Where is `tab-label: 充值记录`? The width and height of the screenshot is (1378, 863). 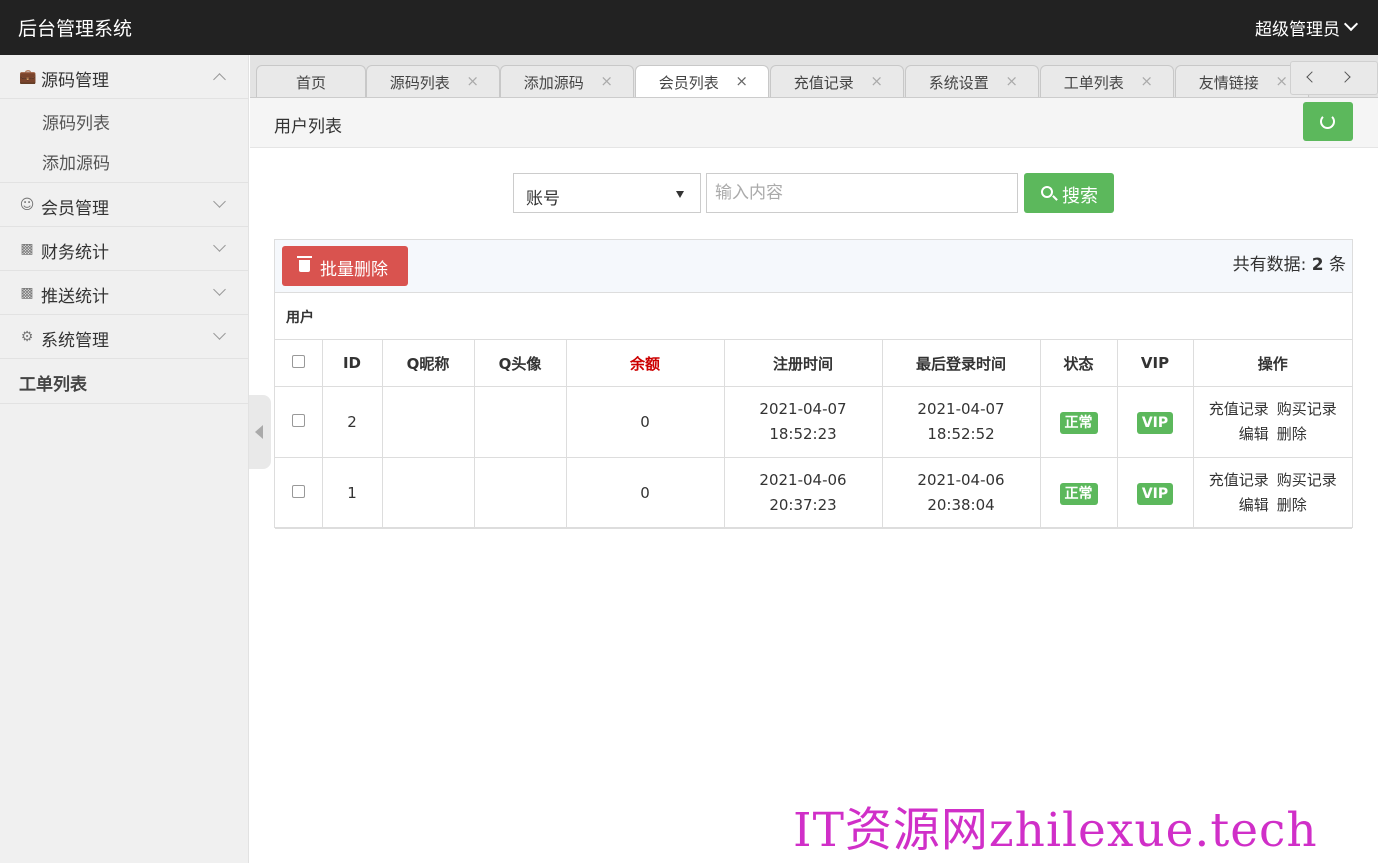
tab-label: 充值记录 is located at coordinates (823, 83).